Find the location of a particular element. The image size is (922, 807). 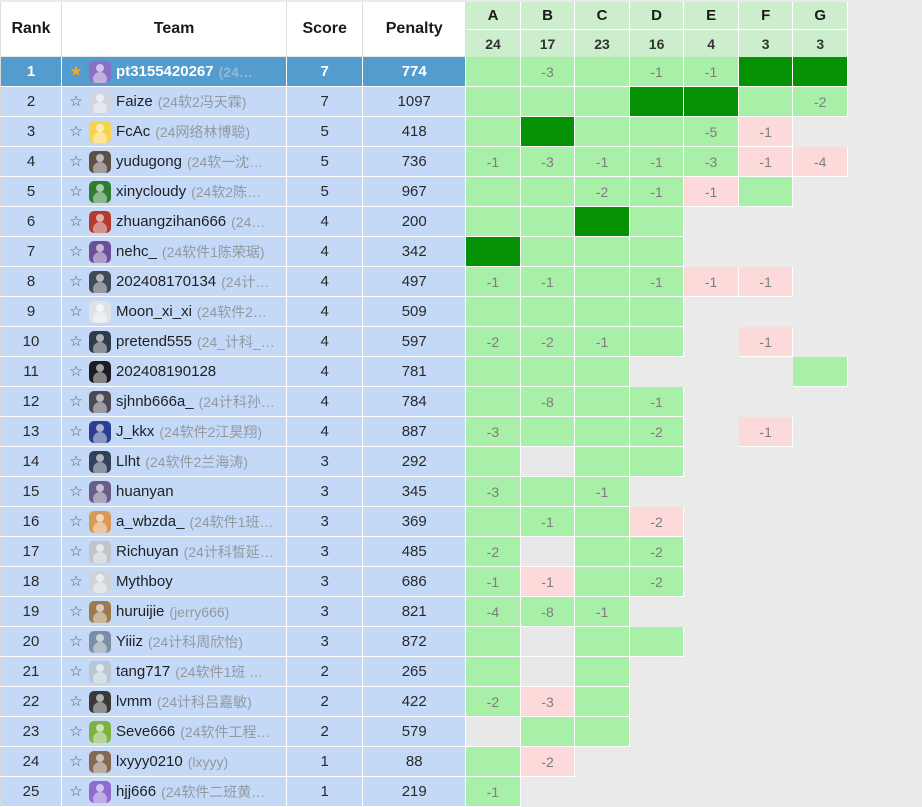

problem-cell-g: -2 is located at coordinates (820, 102).